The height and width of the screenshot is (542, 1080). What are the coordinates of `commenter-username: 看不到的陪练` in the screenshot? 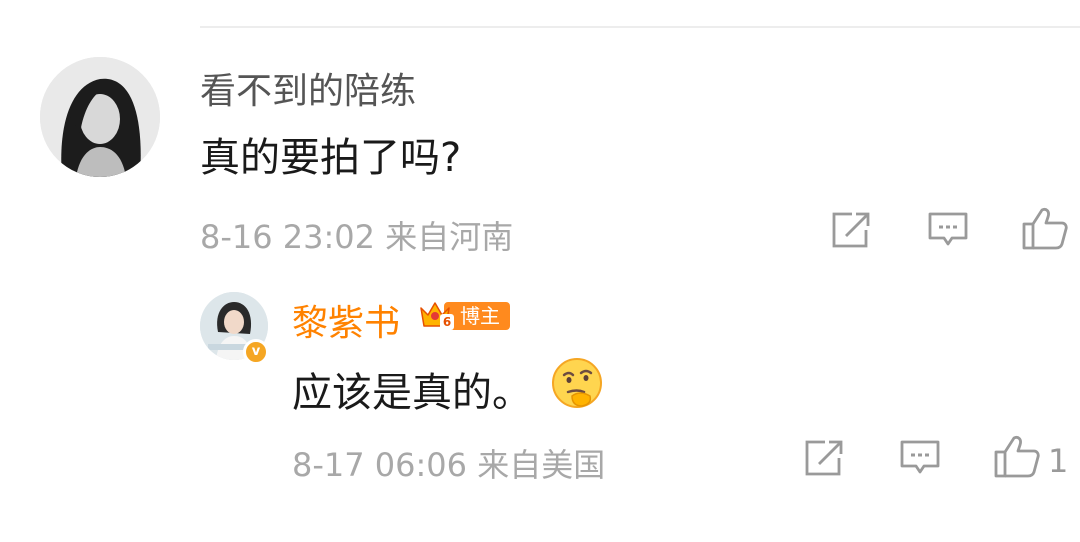 It's located at (308, 88).